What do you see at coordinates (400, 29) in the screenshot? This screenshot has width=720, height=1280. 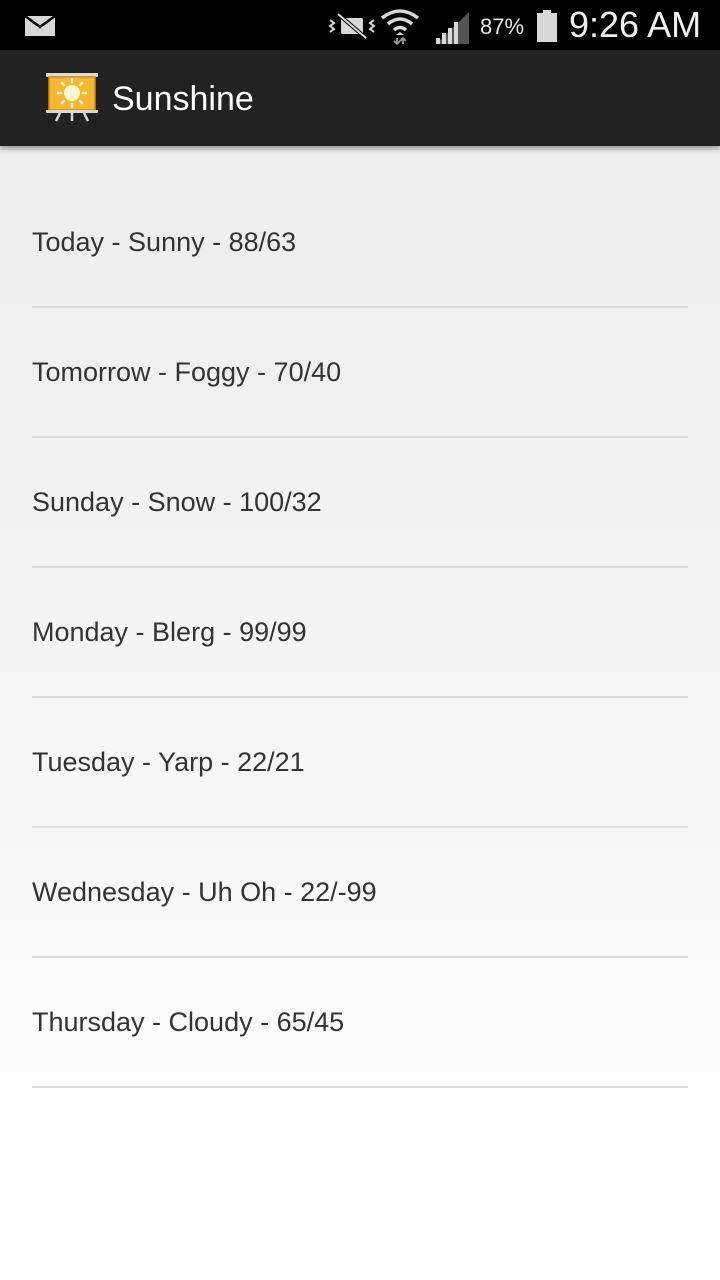 I see `wifi-icon` at bounding box center [400, 29].